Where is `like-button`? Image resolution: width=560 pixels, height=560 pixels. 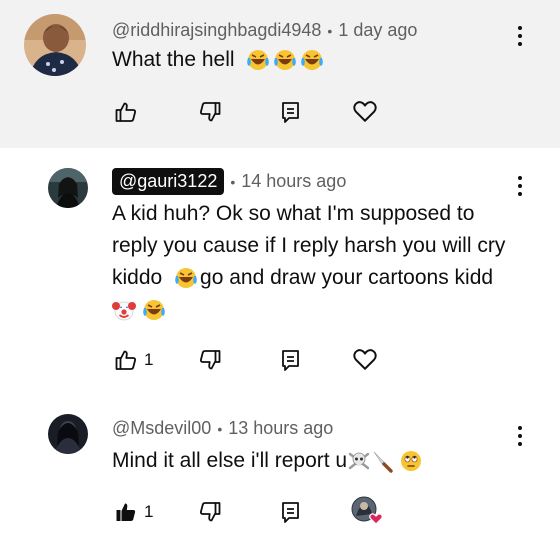
like-button is located at coordinates (129, 112).